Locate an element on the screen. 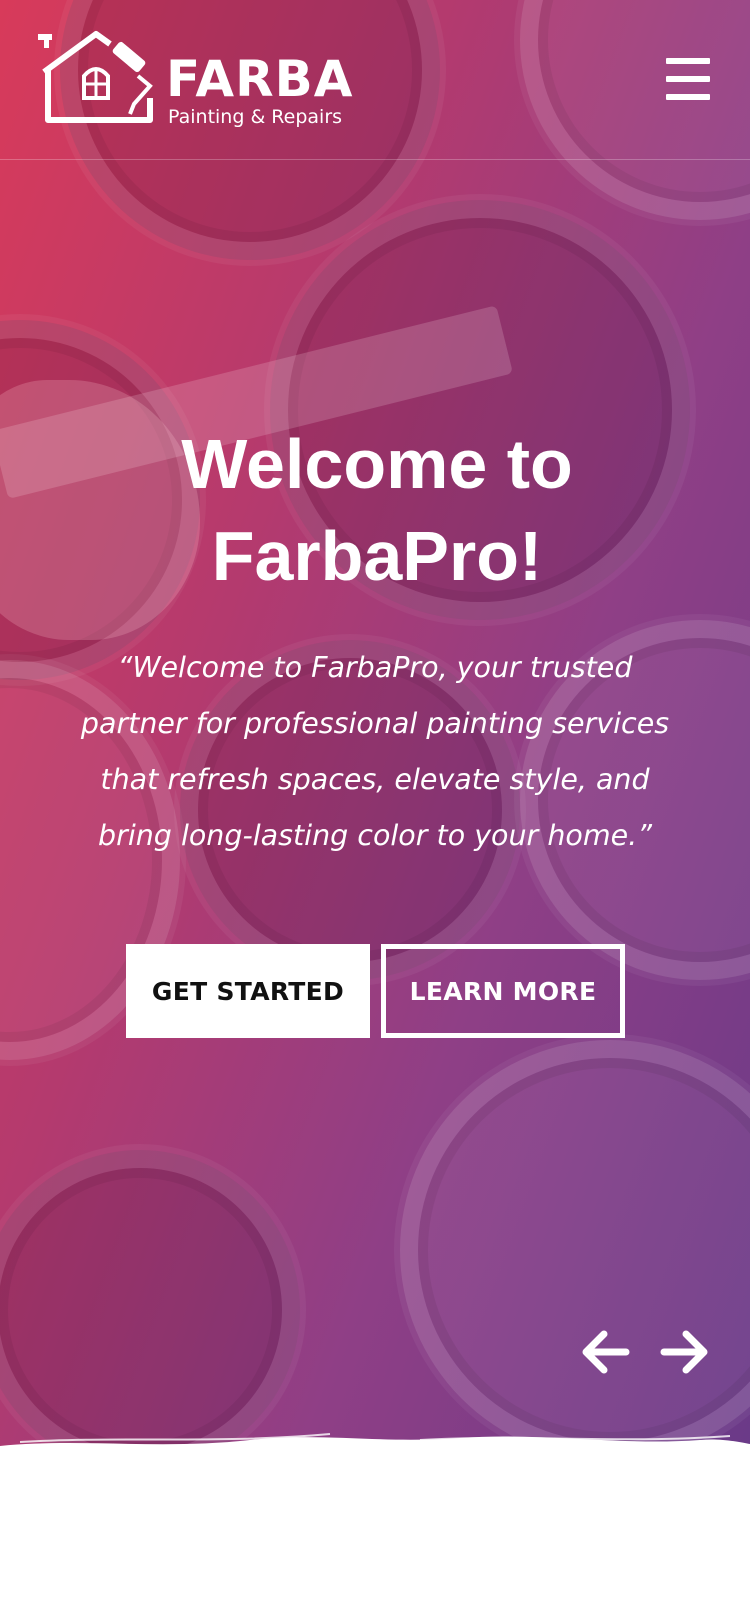 The width and height of the screenshot is (750, 1624). hamburger-menu-icon is located at coordinates (688, 79).